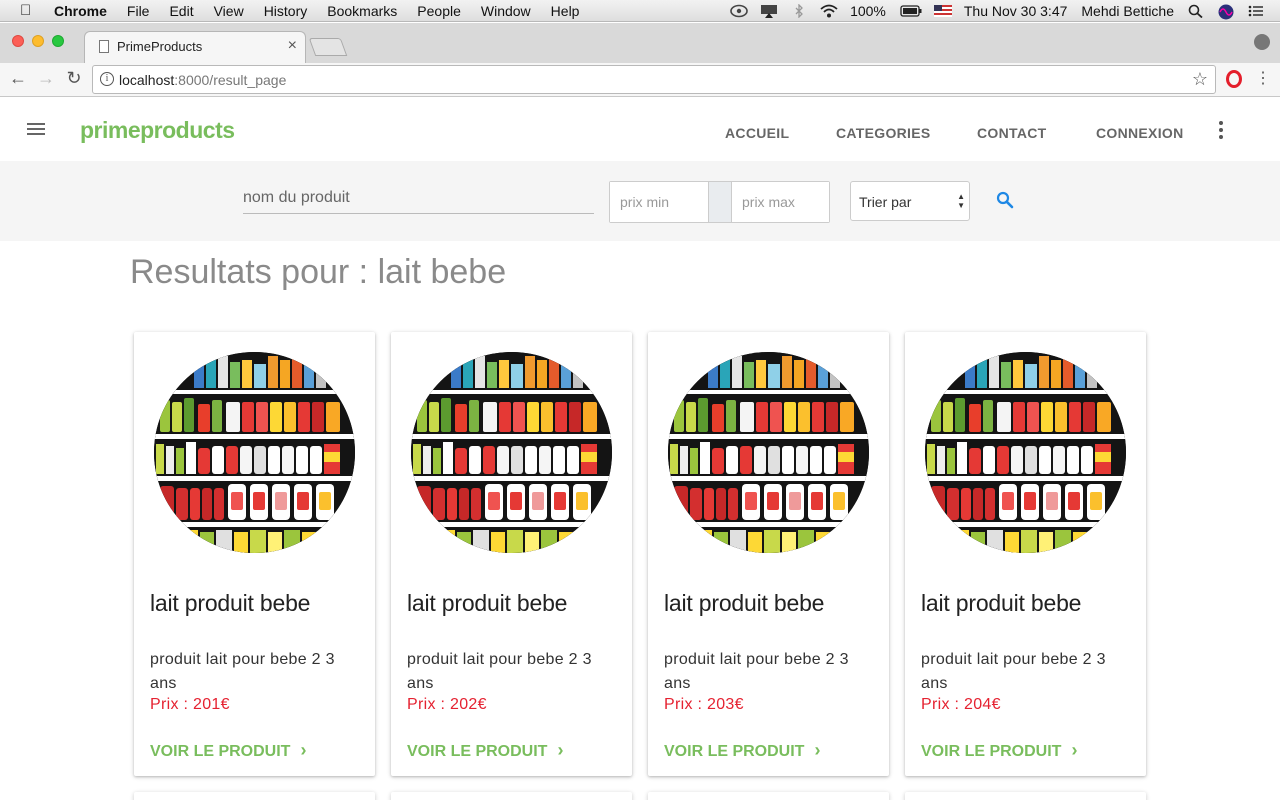 The height and width of the screenshot is (800, 1280). Describe the element at coordinates (138, 11) in the screenshot. I see `menu-file: File` at that location.